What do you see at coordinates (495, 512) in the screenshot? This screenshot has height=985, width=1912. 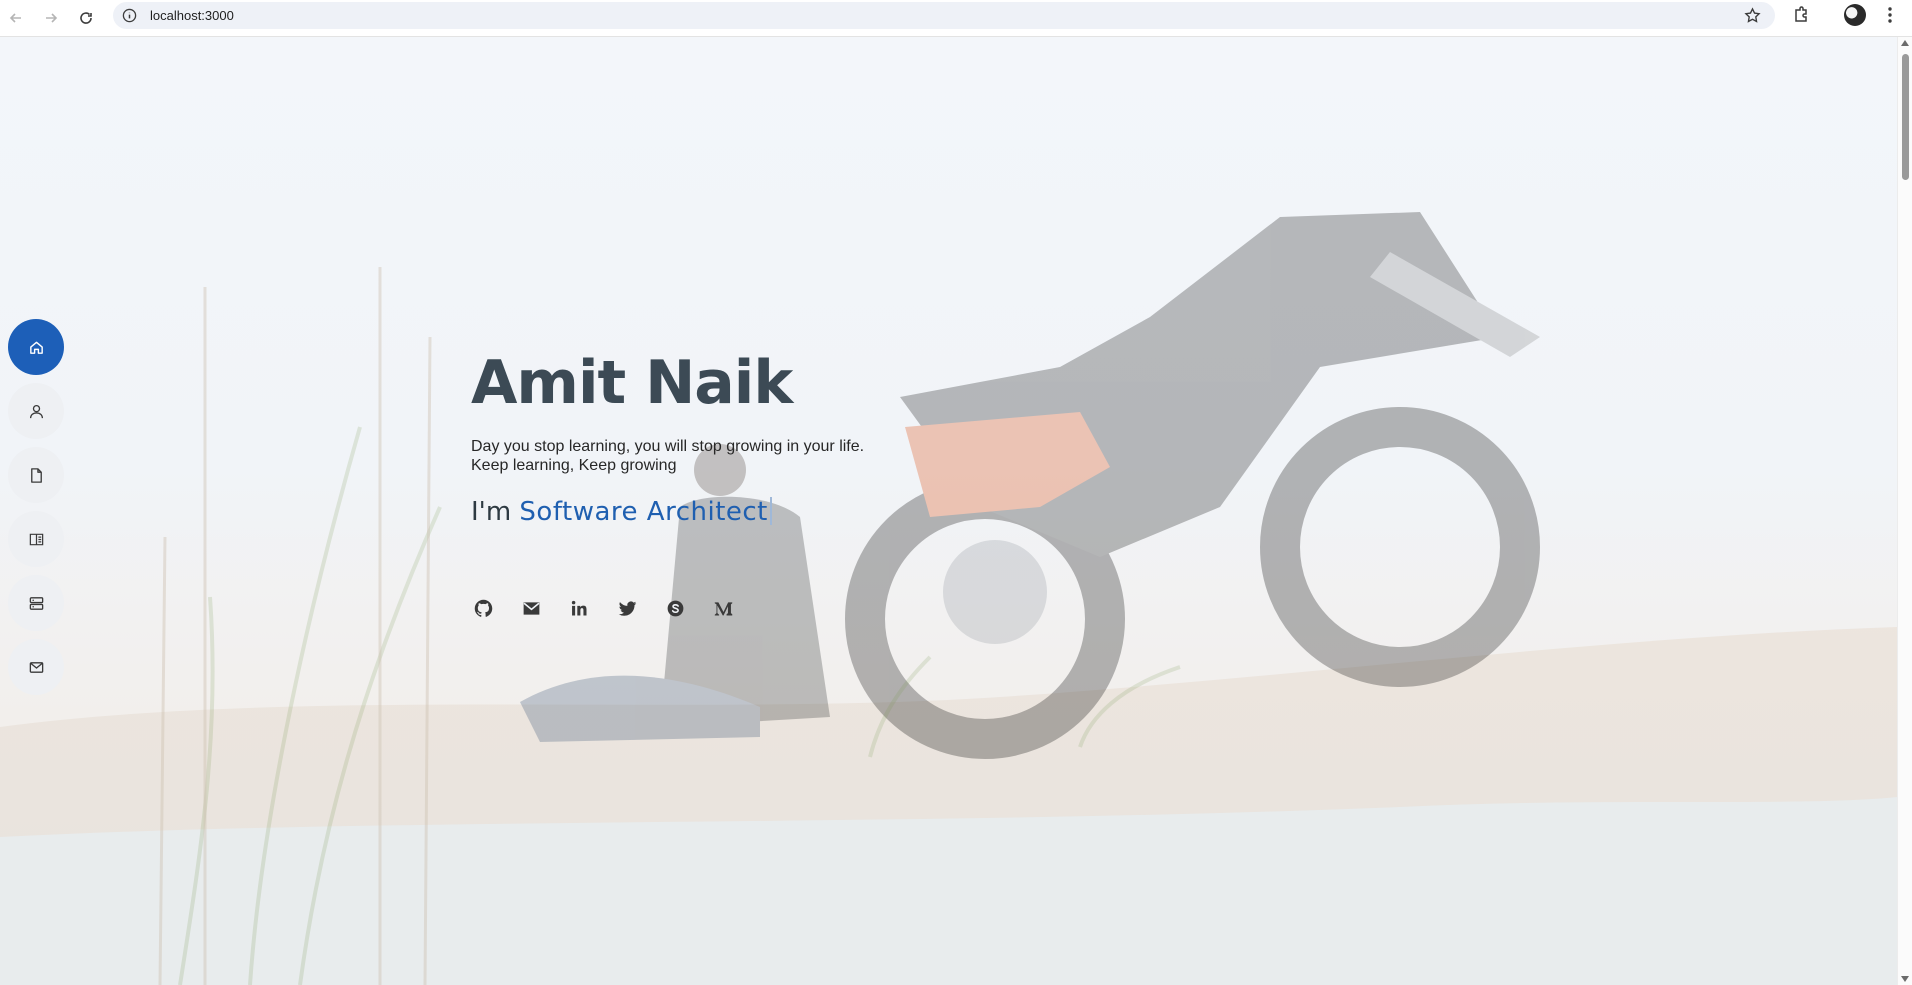 I see `role-prefix: I'm` at bounding box center [495, 512].